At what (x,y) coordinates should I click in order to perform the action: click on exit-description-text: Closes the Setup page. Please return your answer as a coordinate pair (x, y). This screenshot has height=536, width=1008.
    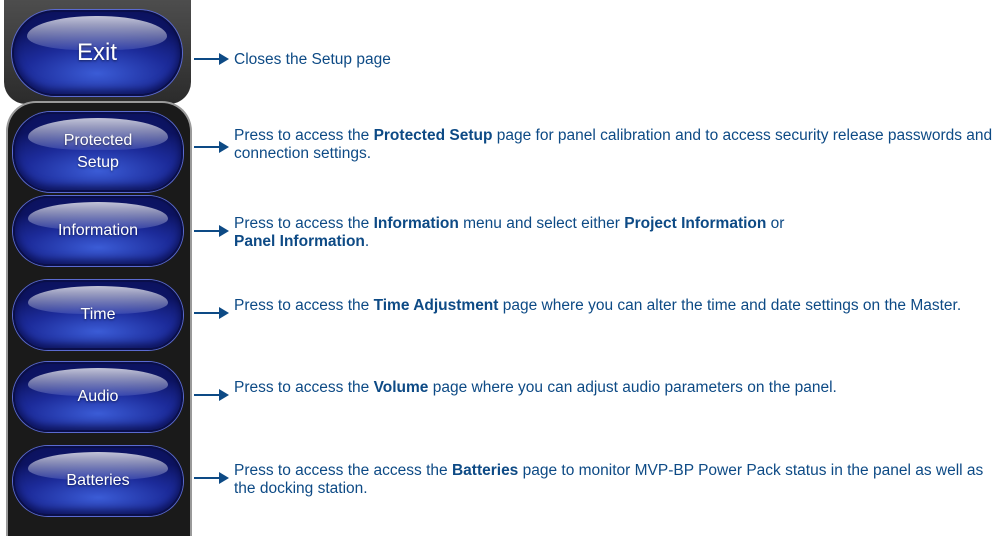
    Looking at the image, I should click on (312, 59).